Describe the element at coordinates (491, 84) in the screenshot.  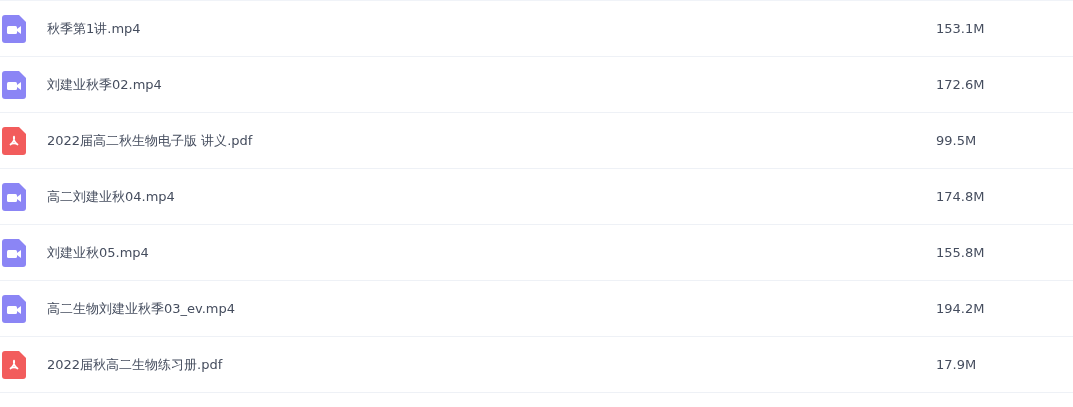
I see `file-name: 刘建业秋季02.mp4` at that location.